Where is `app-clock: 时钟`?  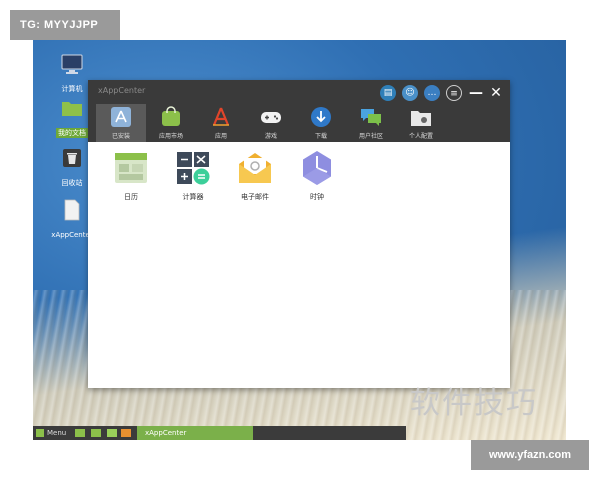 app-clock: 时钟 is located at coordinates (317, 176).